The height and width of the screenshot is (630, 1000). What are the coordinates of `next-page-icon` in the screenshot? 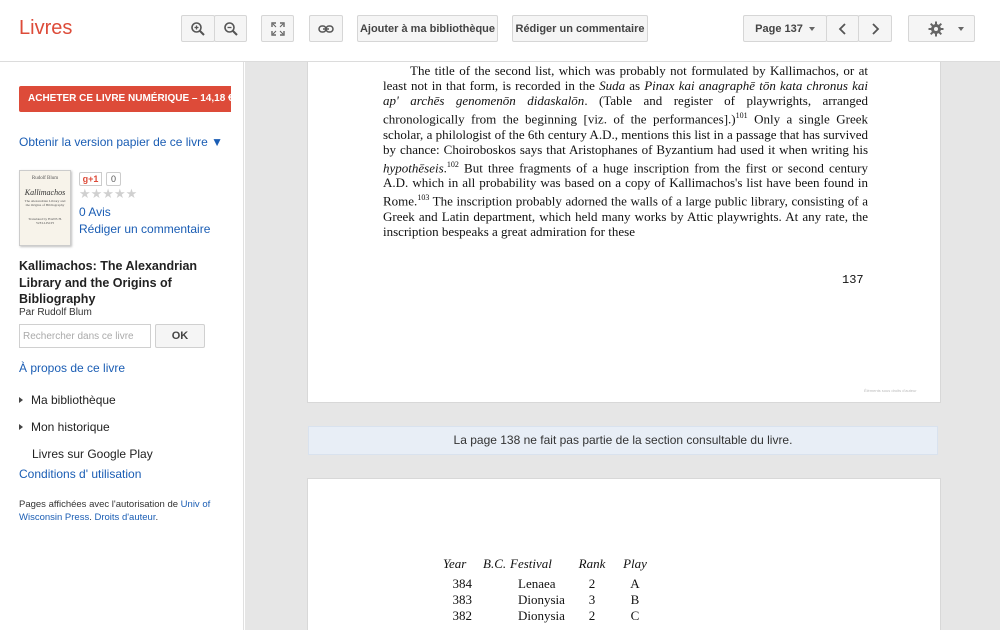 It's located at (876, 28).